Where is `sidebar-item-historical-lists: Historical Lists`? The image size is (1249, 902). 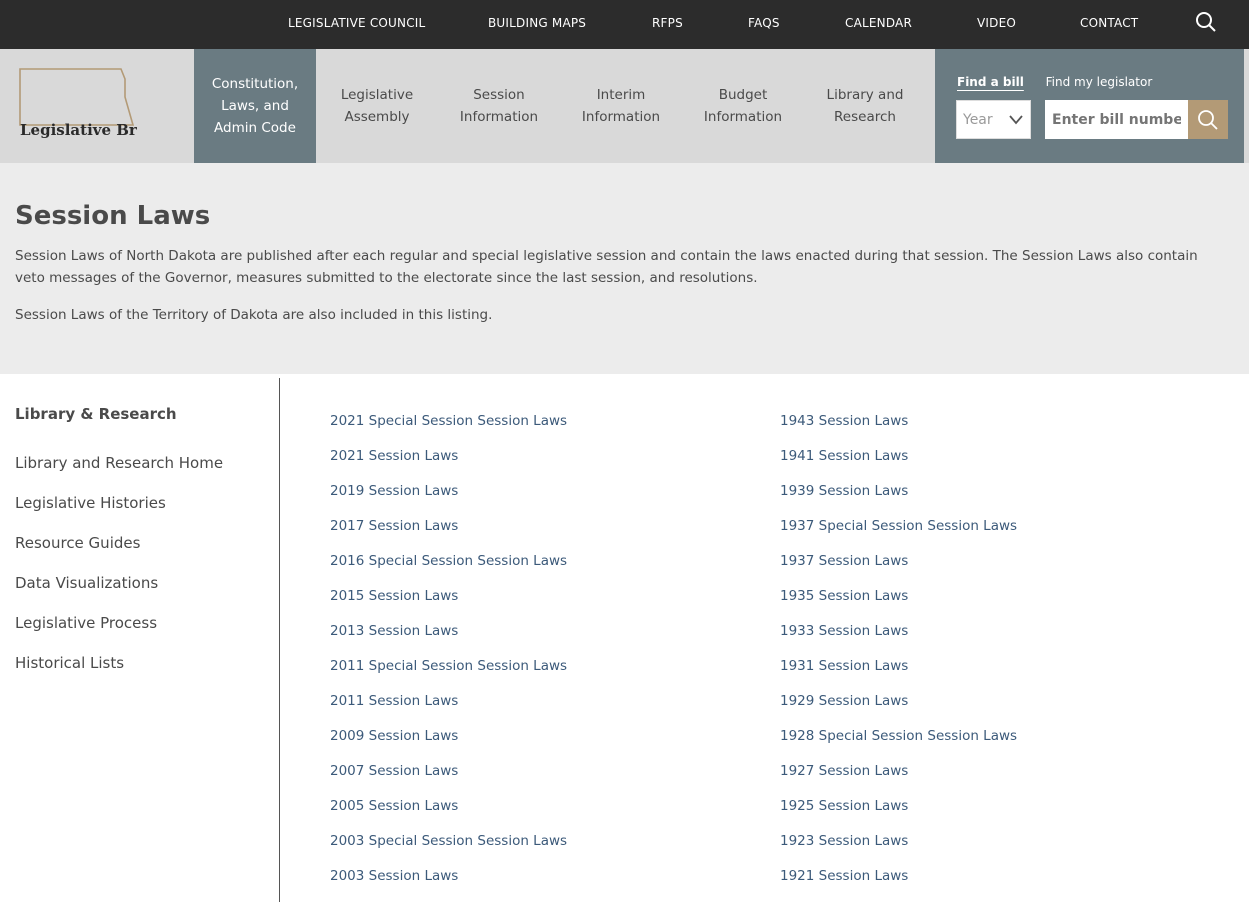
sidebar-item-historical-lists: Historical Lists is located at coordinates (69, 663).